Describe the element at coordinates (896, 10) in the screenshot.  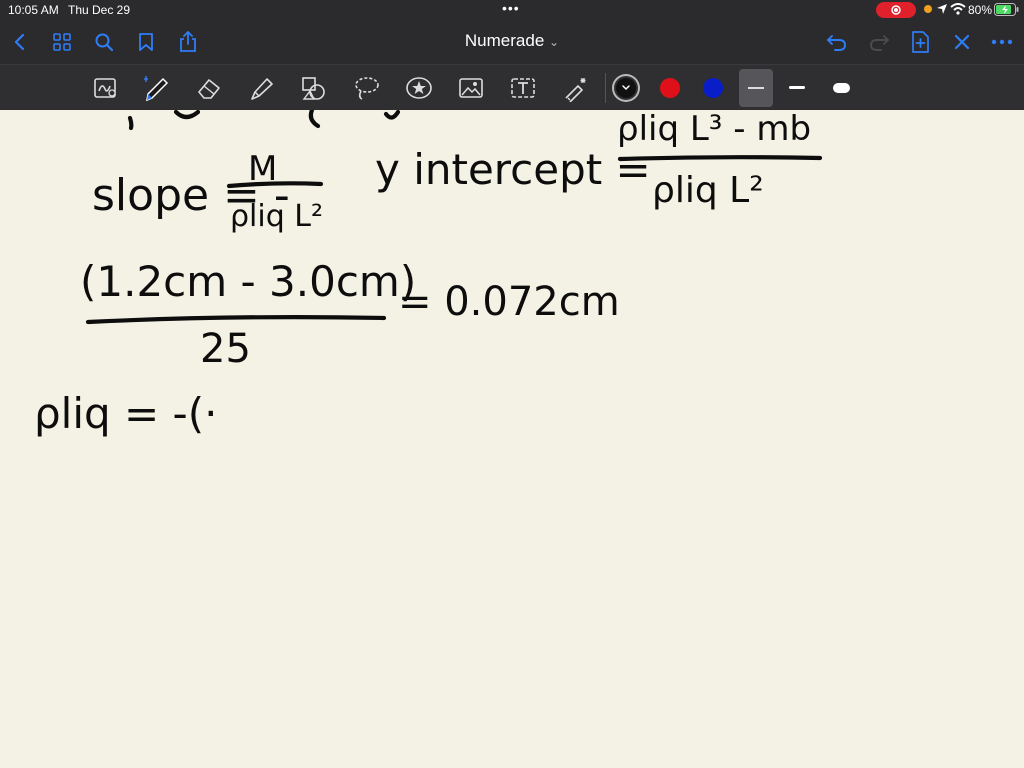
I see `screen-recording-icon` at that location.